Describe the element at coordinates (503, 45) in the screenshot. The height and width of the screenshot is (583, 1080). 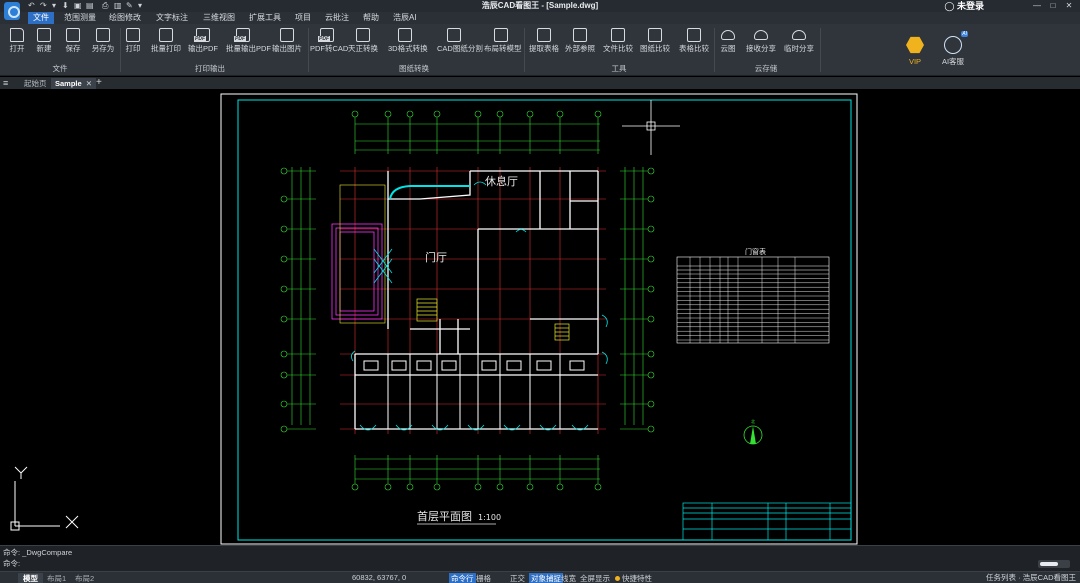
I see `layout-to-model-button: 布局转模型` at that location.